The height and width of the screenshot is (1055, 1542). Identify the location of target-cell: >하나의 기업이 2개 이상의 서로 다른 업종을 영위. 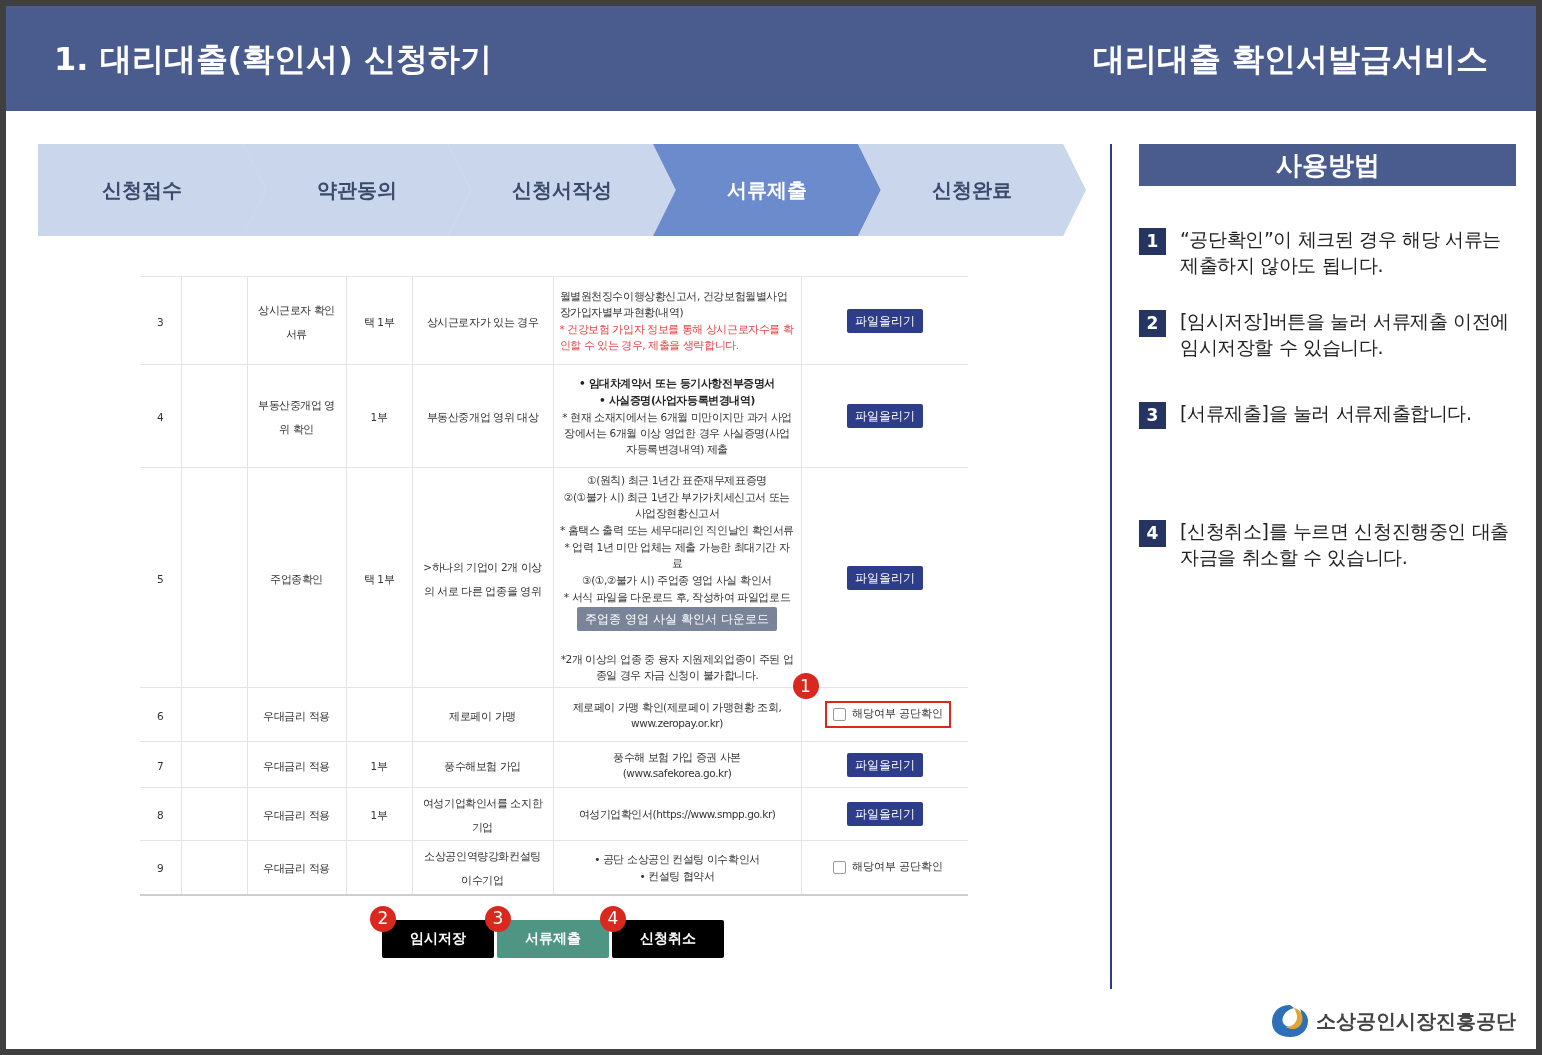
(482, 578).